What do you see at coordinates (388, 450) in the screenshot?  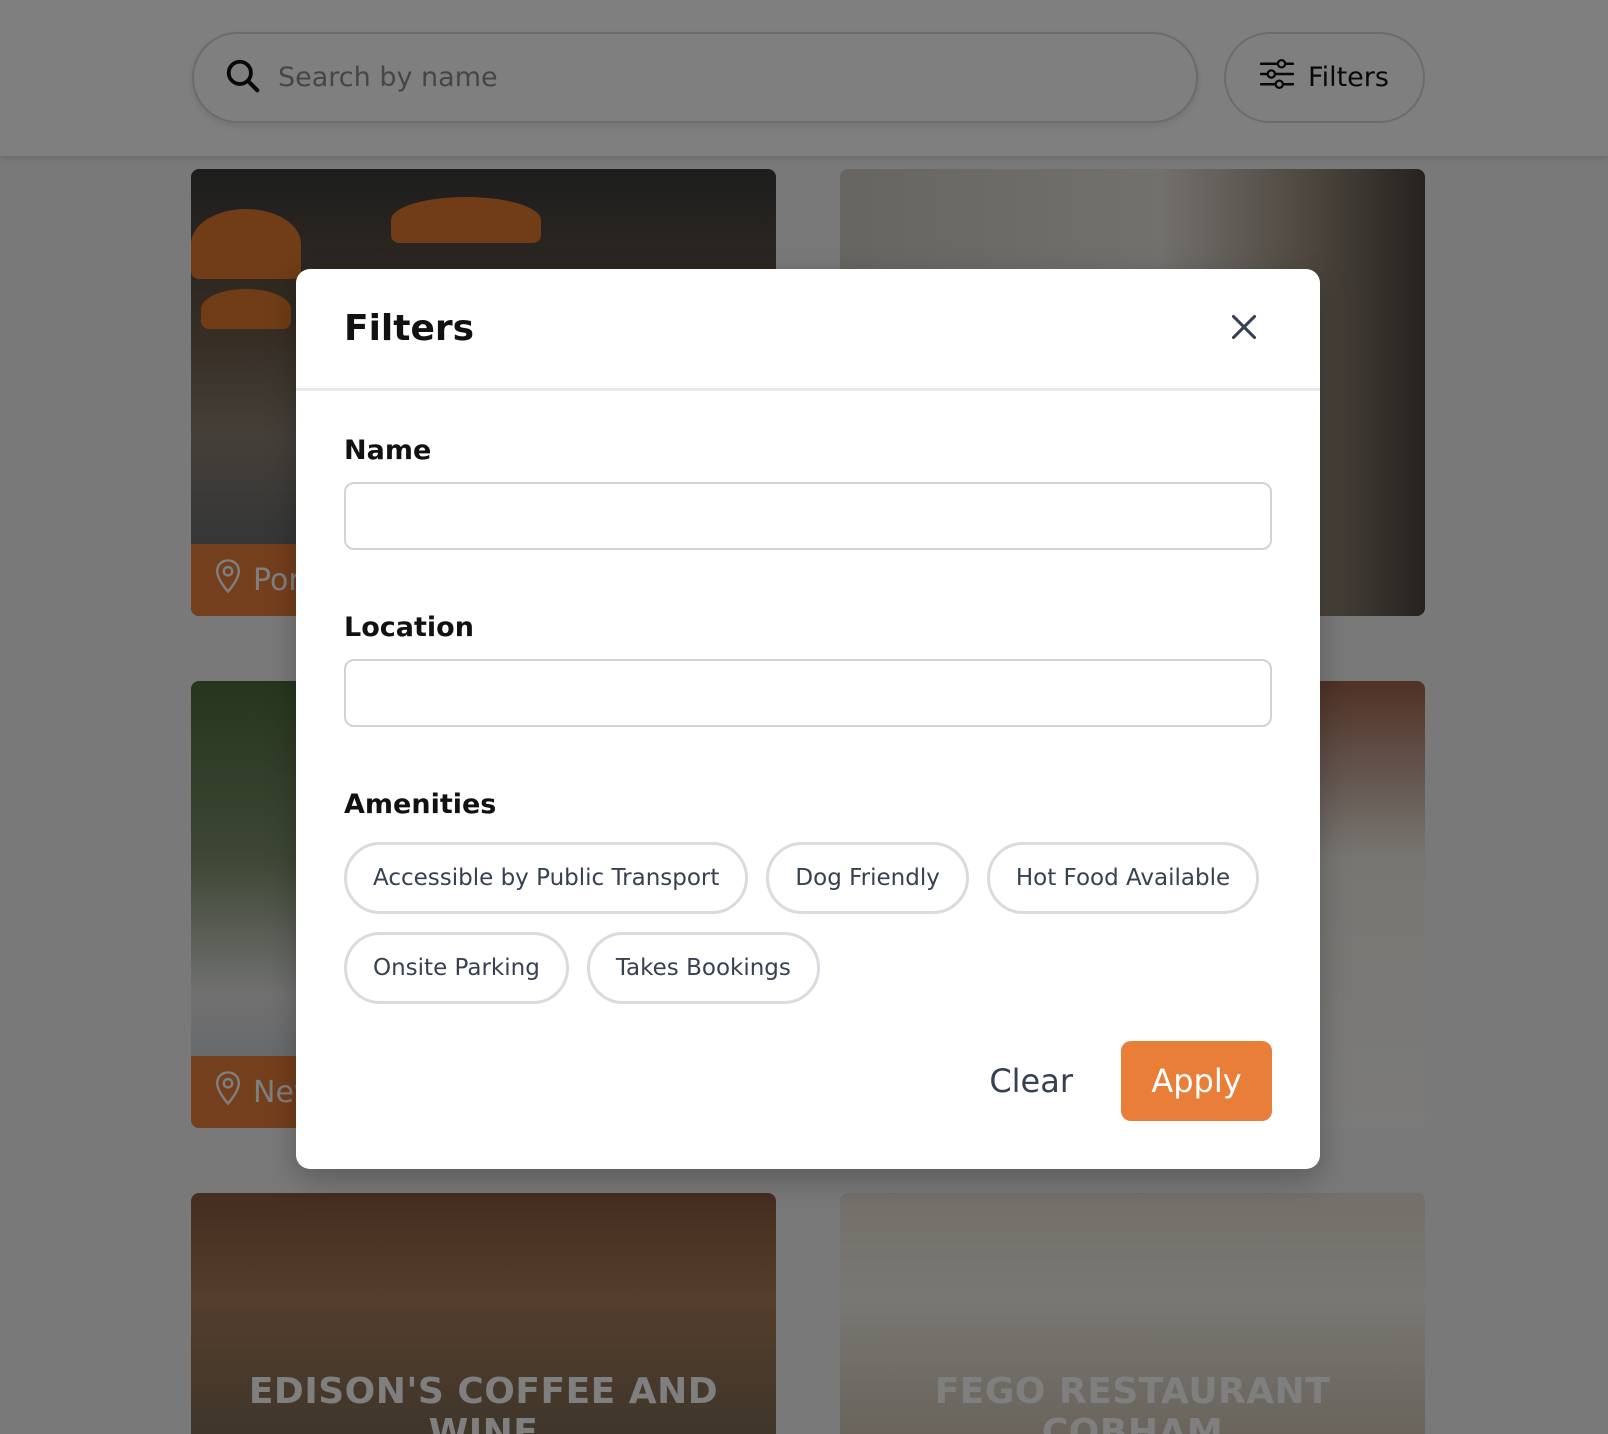 I see `name-label: Name` at bounding box center [388, 450].